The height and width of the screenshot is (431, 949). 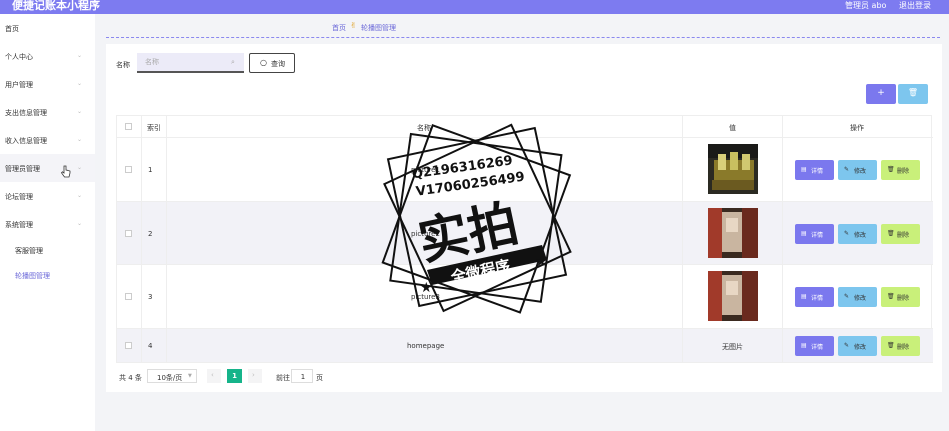 I want to click on batch-delete-button: 🗑, so click(x=913, y=94).